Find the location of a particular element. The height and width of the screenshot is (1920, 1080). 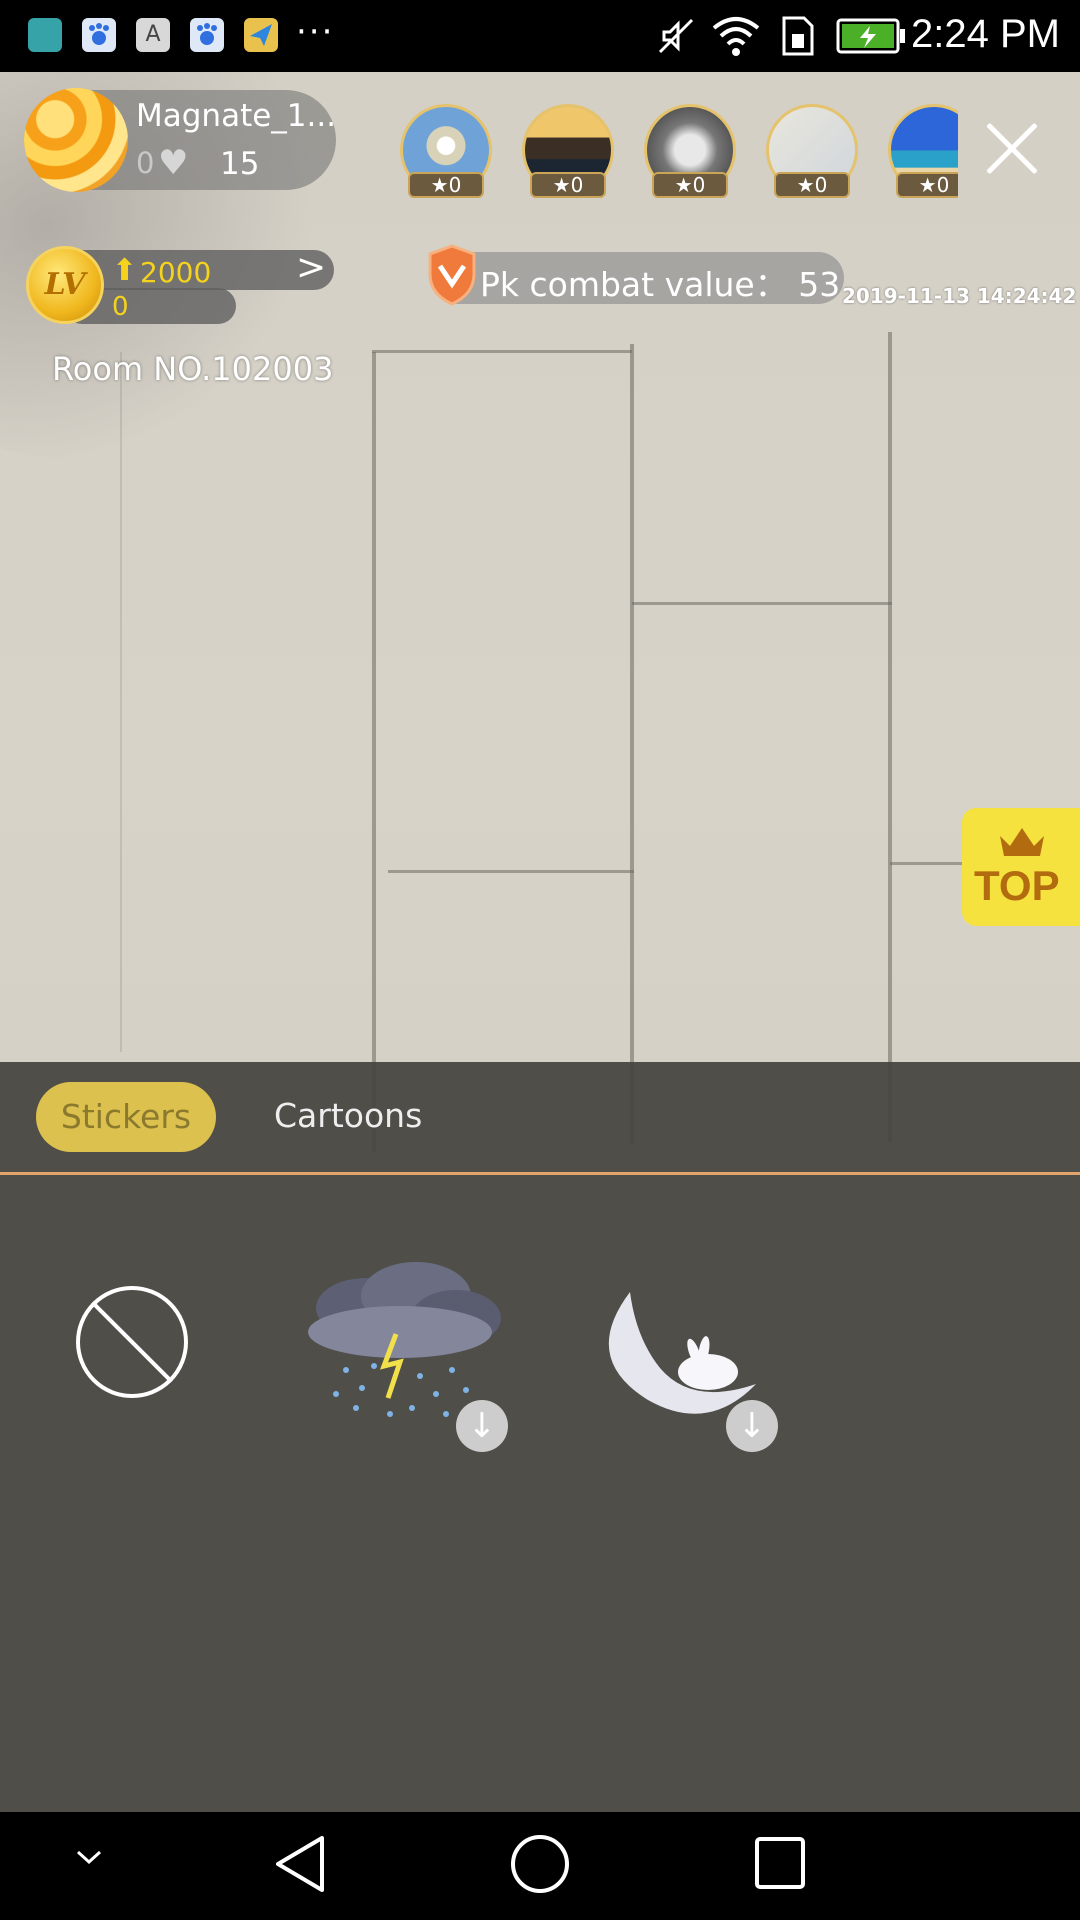

moon-rabbit-sticker is located at coordinates (680, 1353).